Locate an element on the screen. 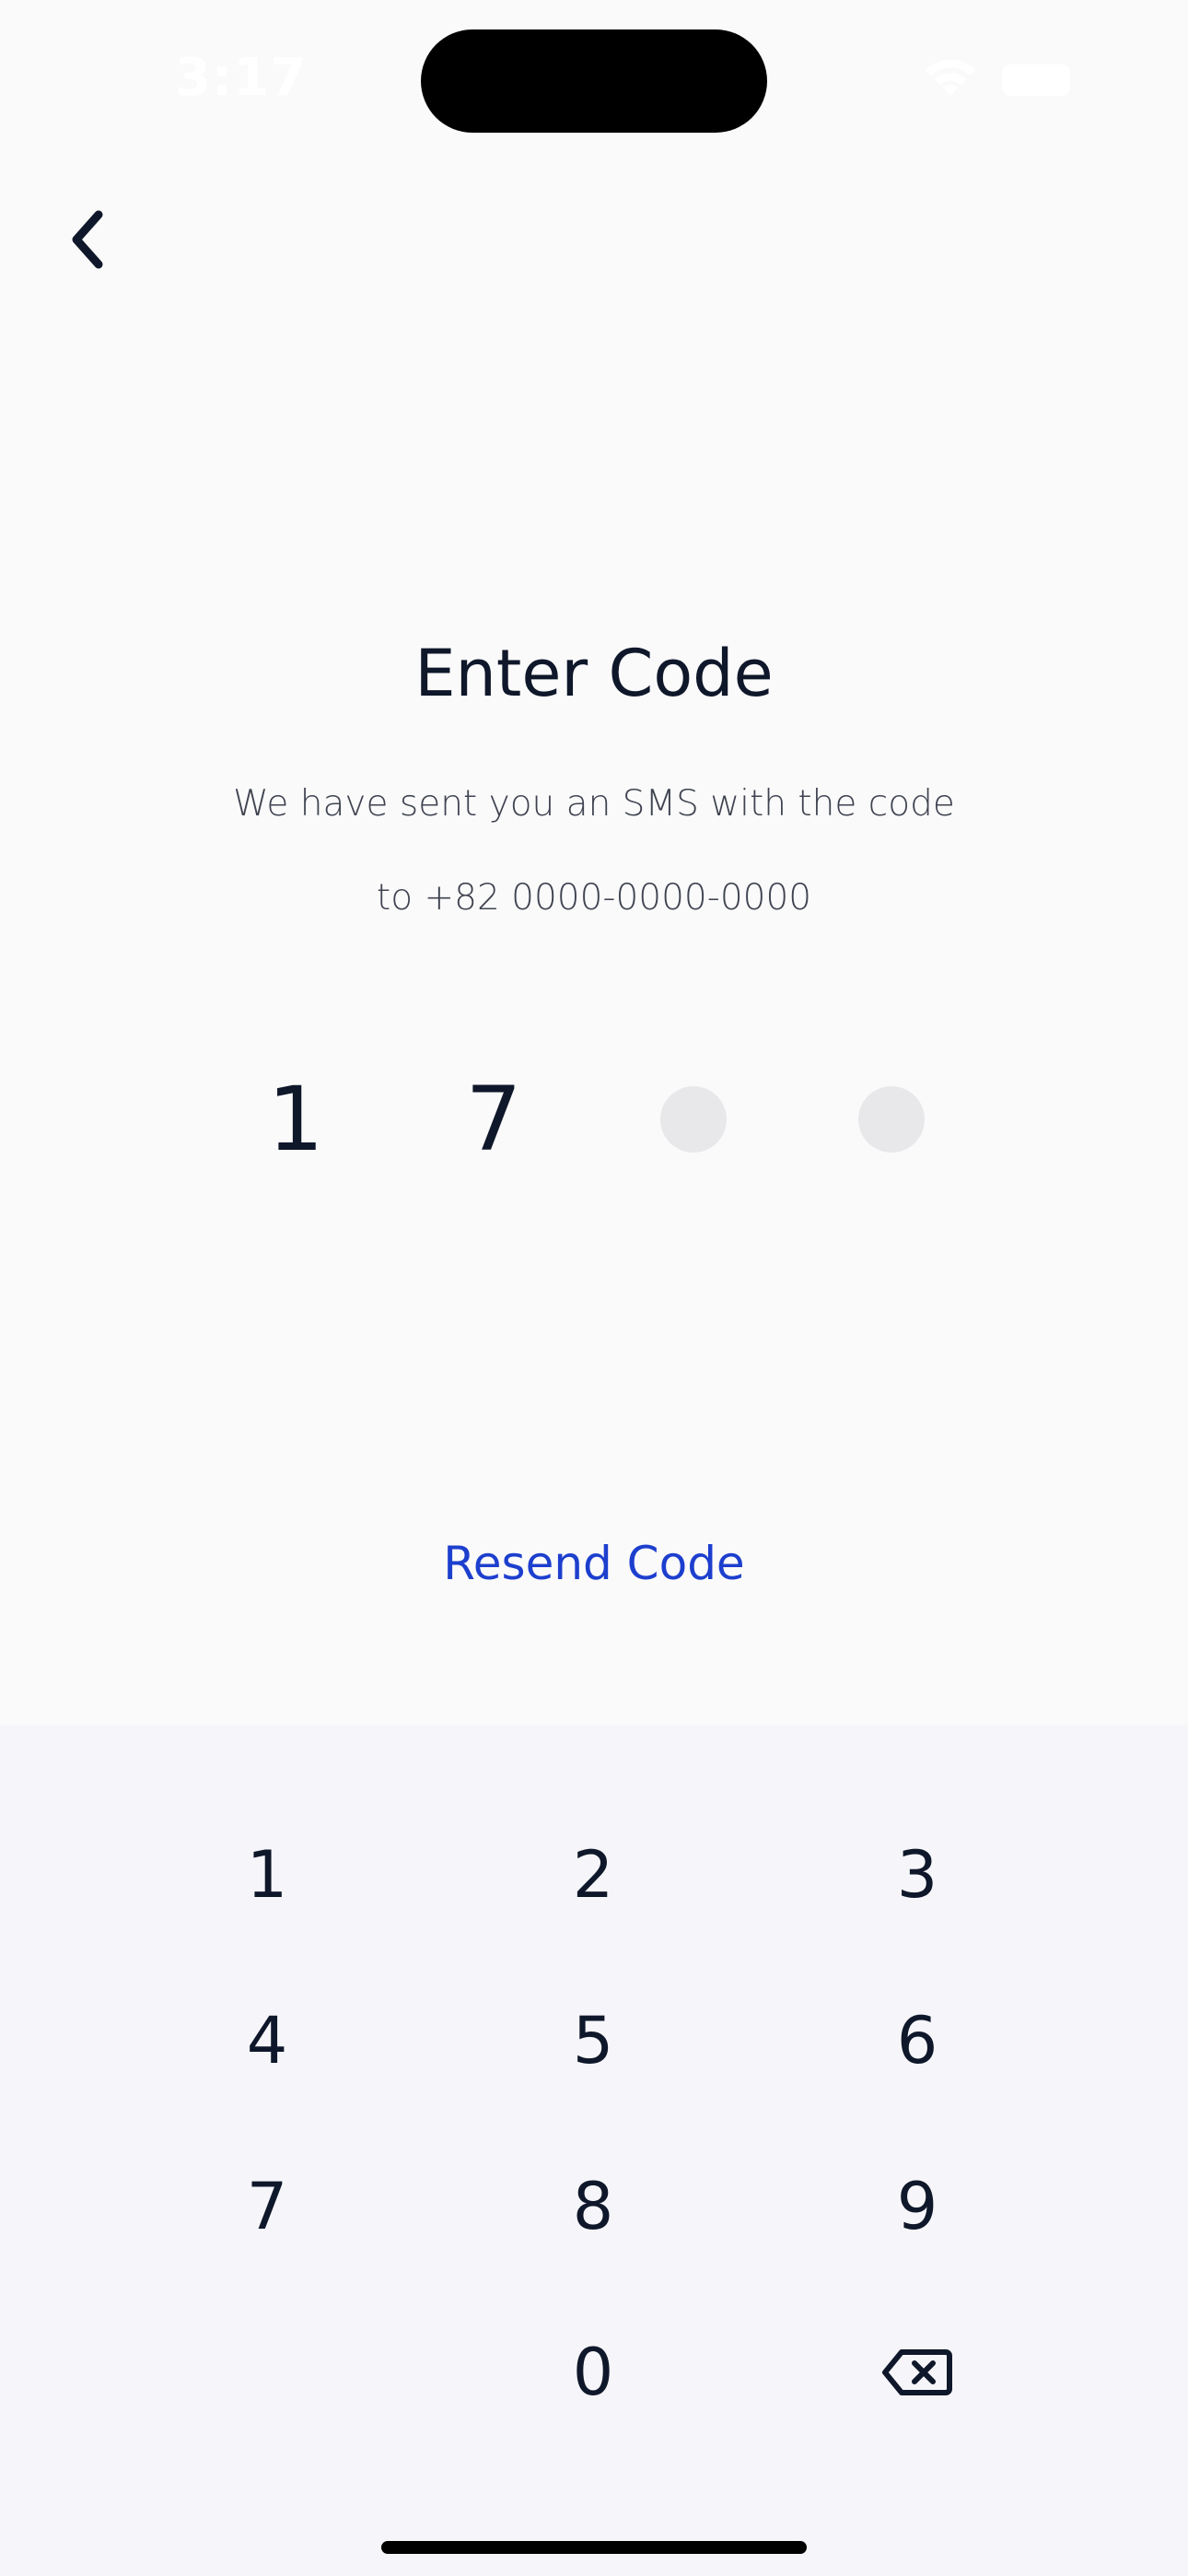 The width and height of the screenshot is (1188, 2576). instruction-text: We have sent you an SMS with the code is located at coordinates (594, 804).